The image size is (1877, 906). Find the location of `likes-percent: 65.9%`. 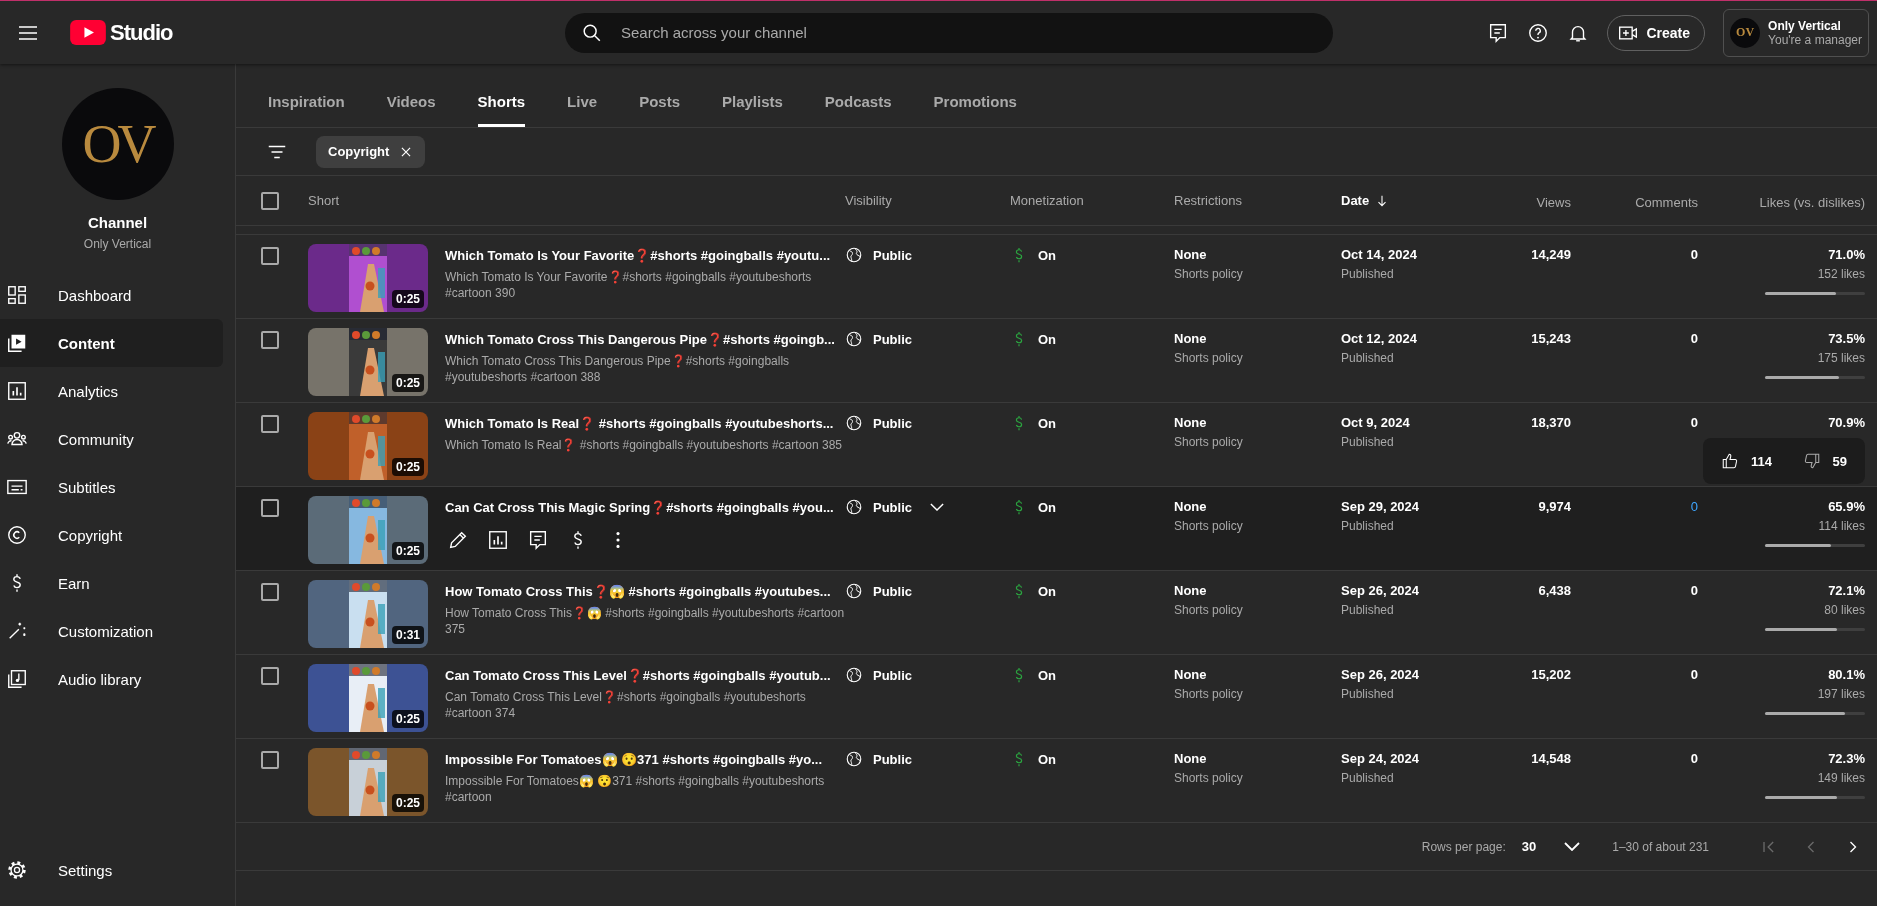

likes-percent: 65.9% is located at coordinates (1846, 506).